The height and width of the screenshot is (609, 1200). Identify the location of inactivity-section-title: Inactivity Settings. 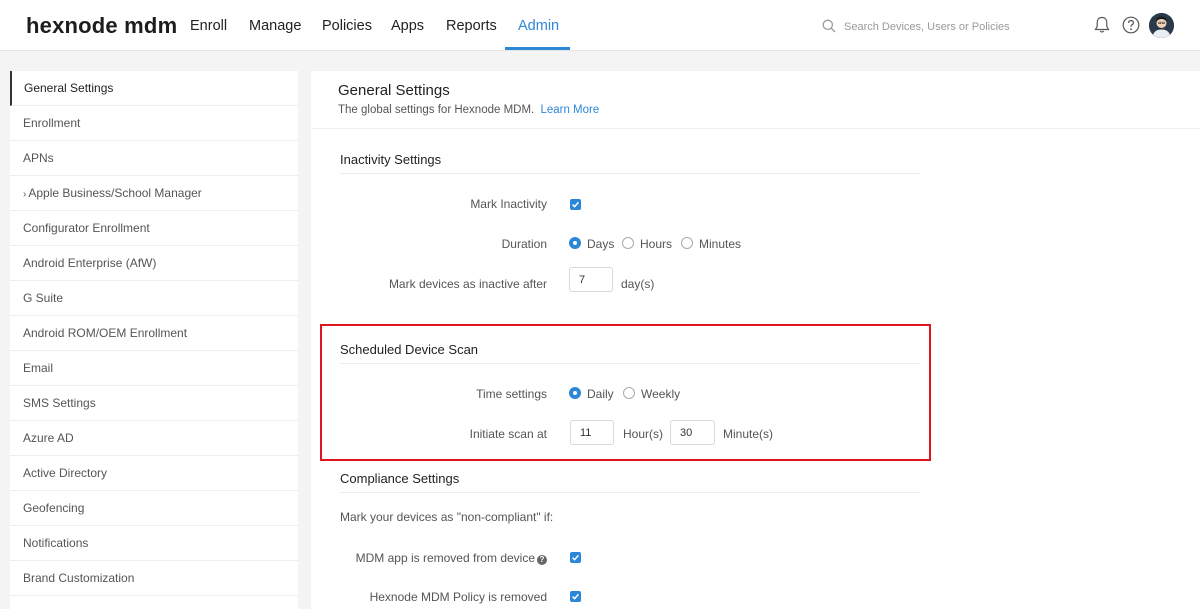
(391, 159).